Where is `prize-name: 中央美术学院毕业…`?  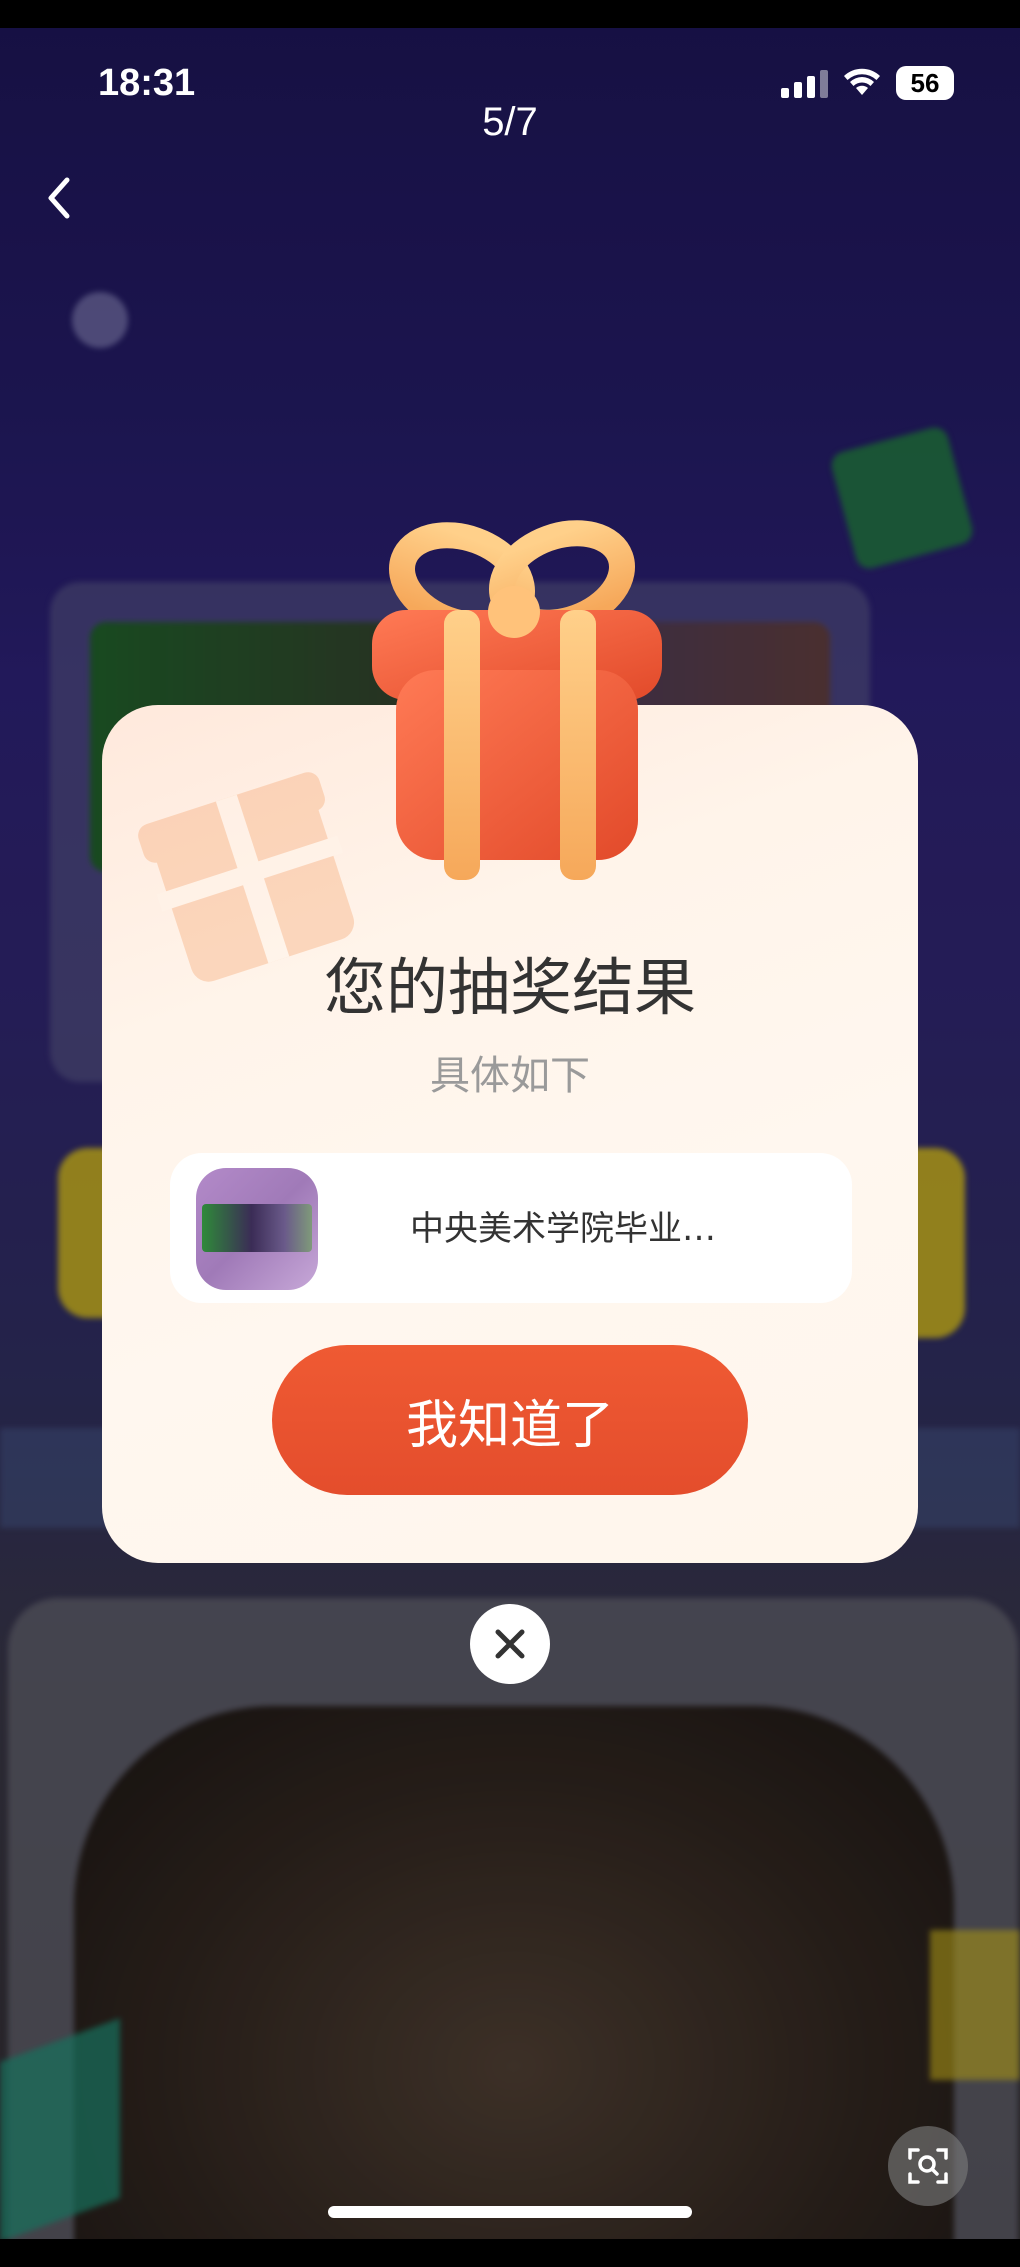 prize-name: 中央美术学院毕业… is located at coordinates (563, 1229).